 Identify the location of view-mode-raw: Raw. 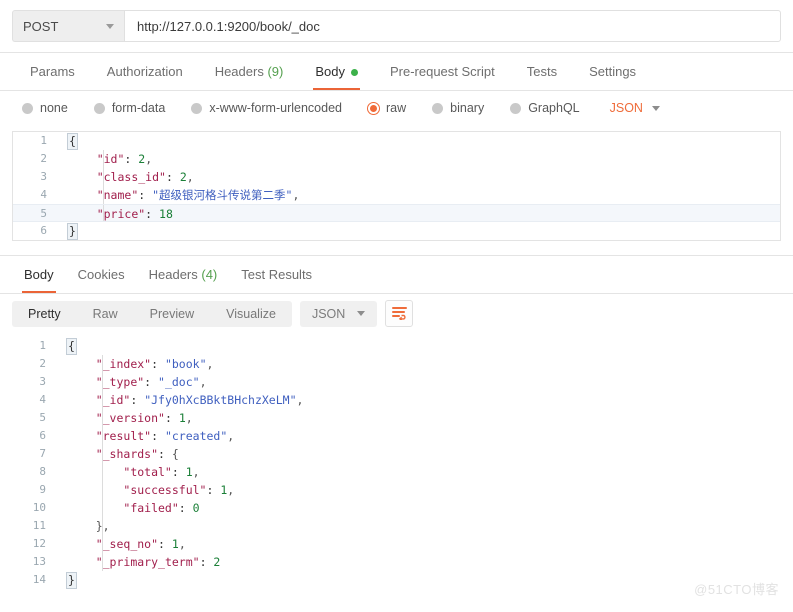
(105, 314).